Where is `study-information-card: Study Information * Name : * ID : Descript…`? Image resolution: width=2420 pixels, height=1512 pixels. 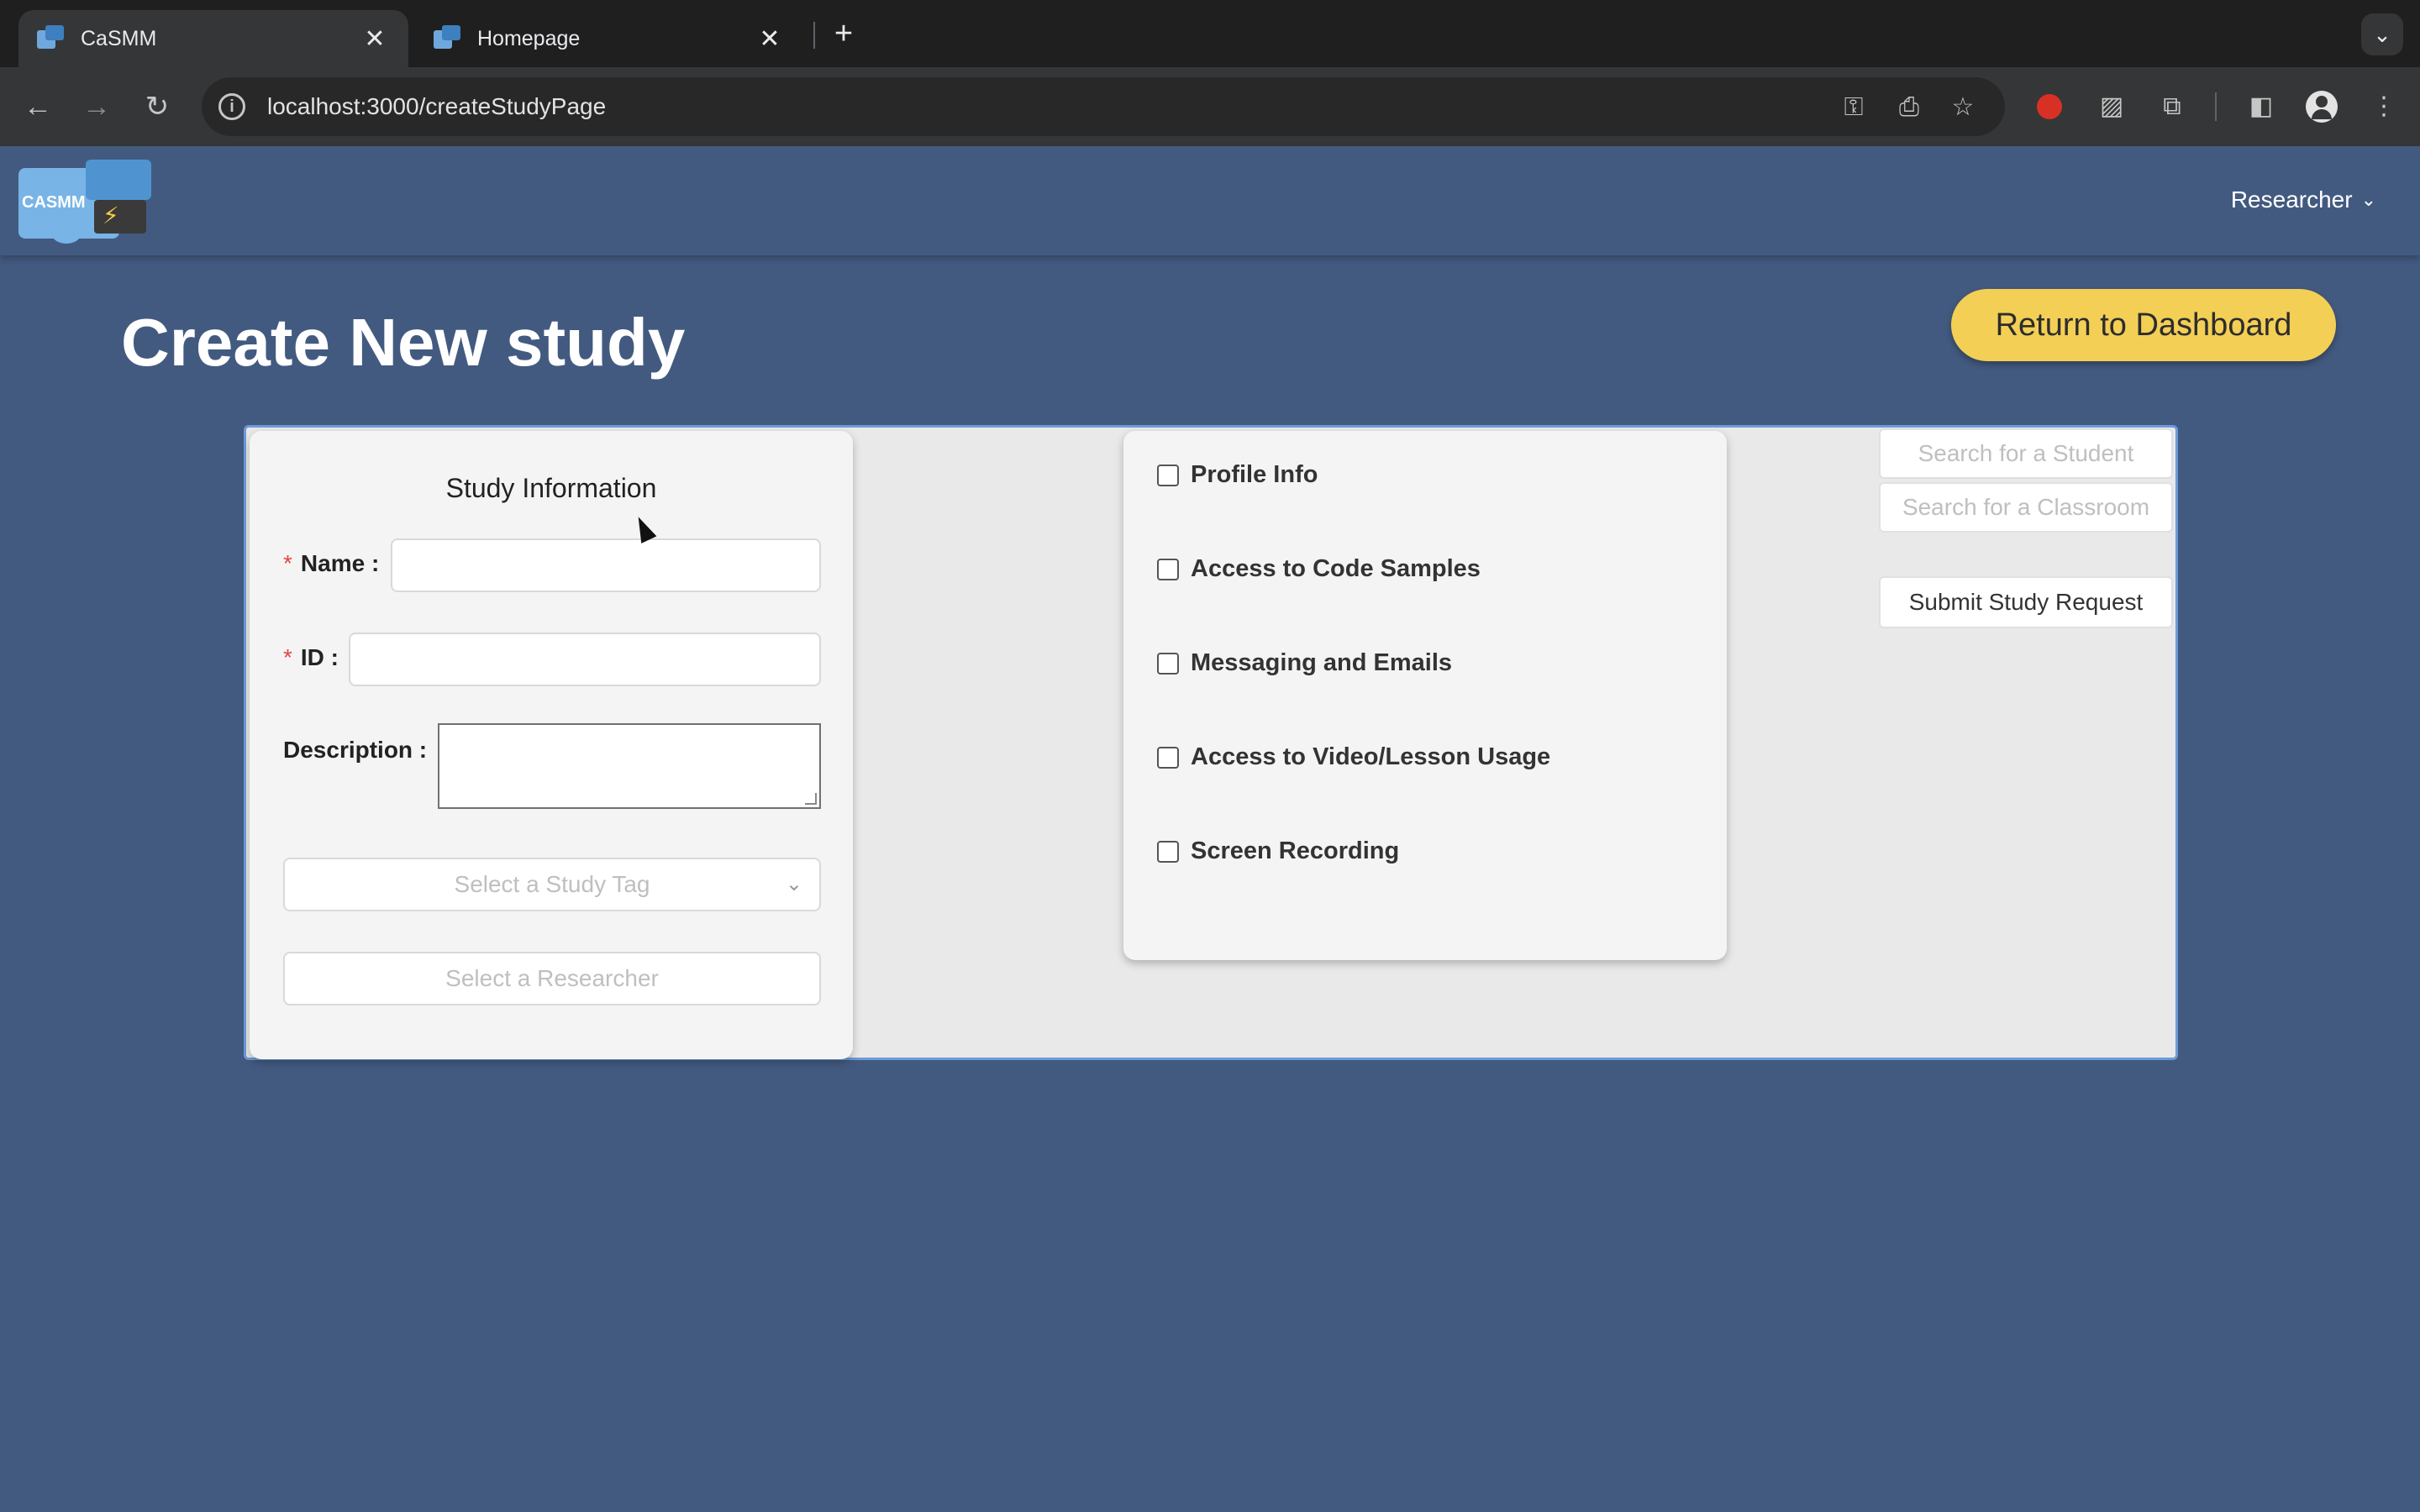
study-information-card: Study Information * Name : * ID : Descript… is located at coordinates (552, 745).